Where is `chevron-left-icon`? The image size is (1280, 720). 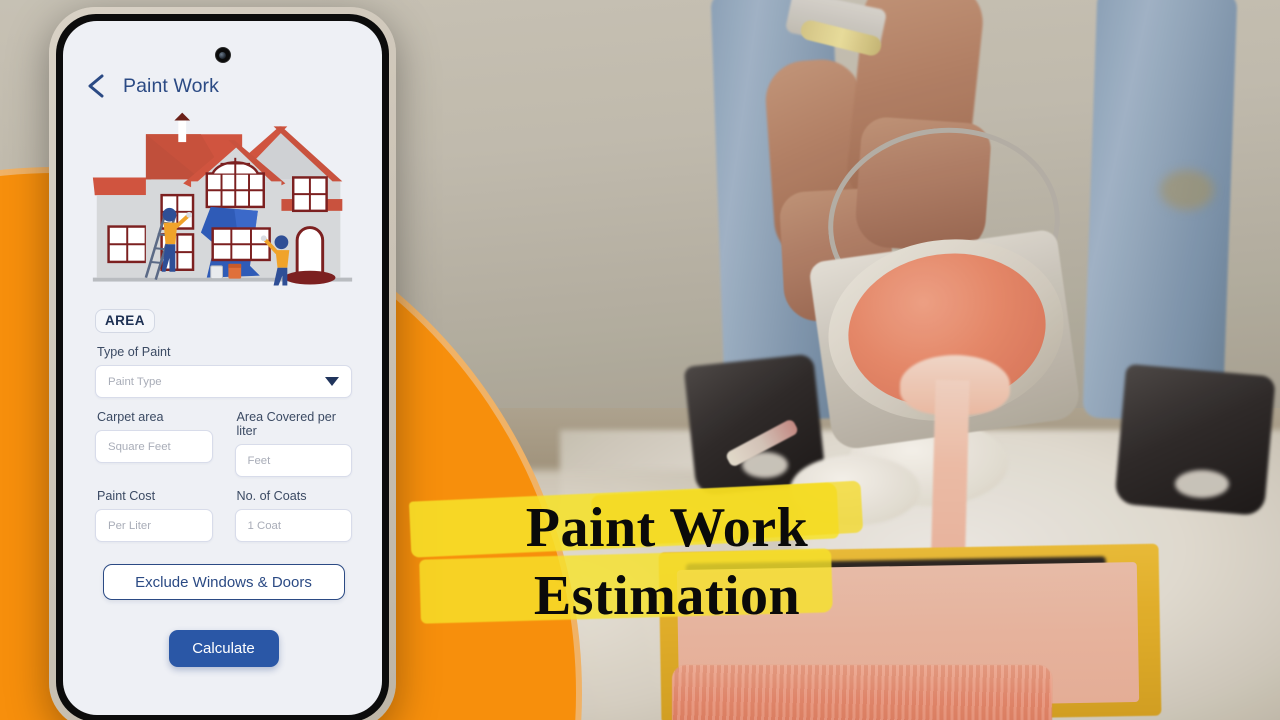
chevron-left-icon is located at coordinates (96, 86).